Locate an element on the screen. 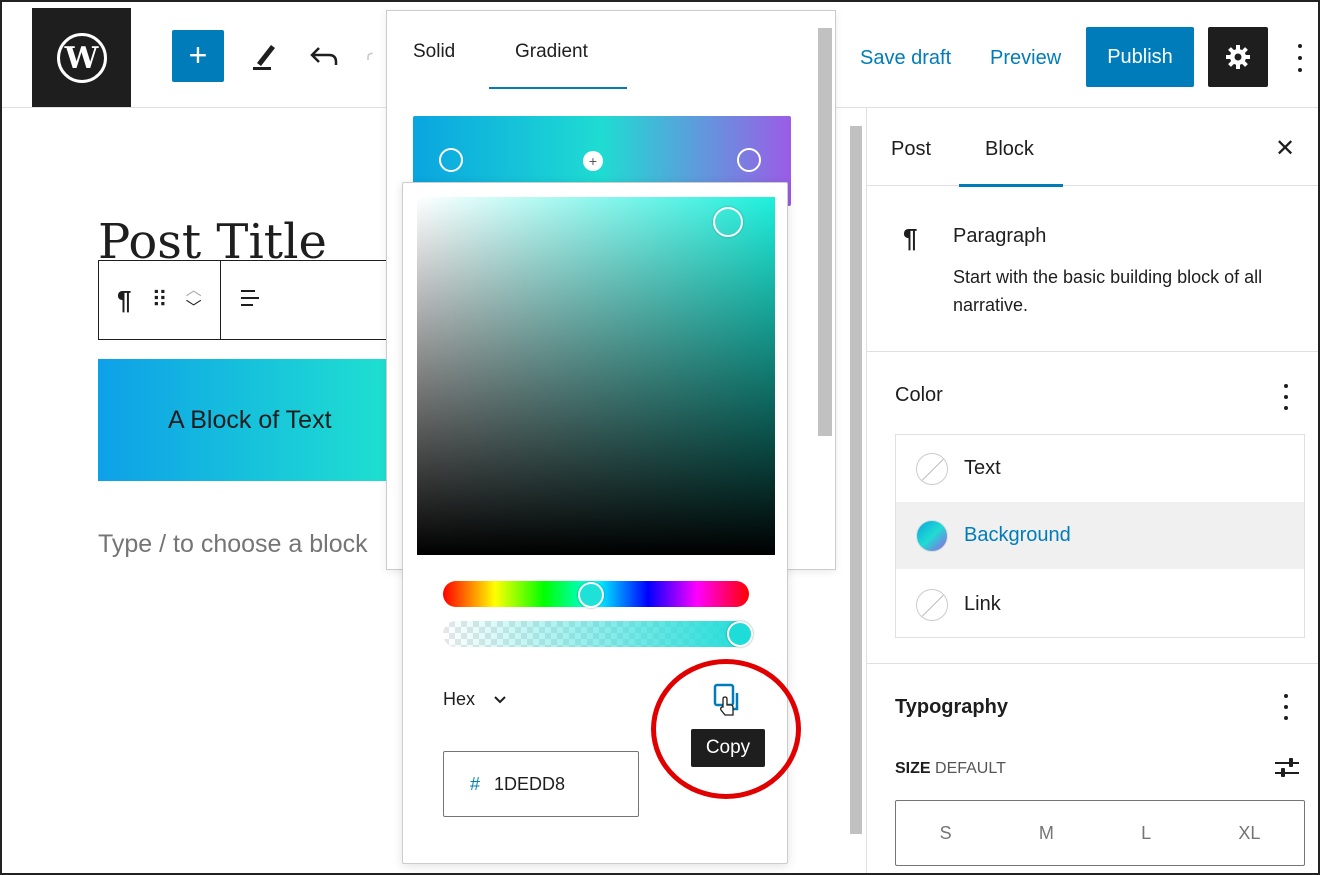 The height and width of the screenshot is (875, 1320). color-item-label: Text is located at coordinates (982, 468).